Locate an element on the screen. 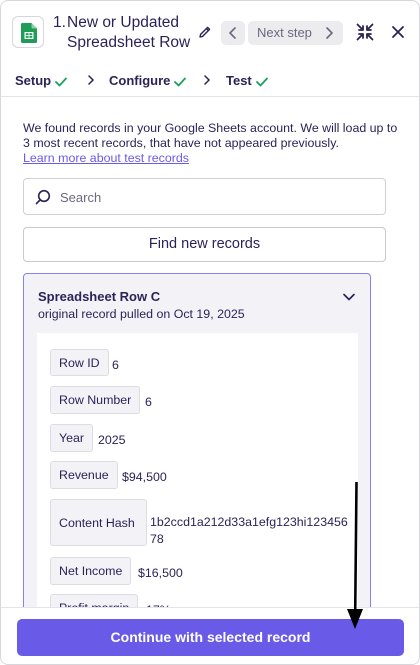 The width and height of the screenshot is (420, 665). find-new-records-button: Find new records is located at coordinates (204, 244).